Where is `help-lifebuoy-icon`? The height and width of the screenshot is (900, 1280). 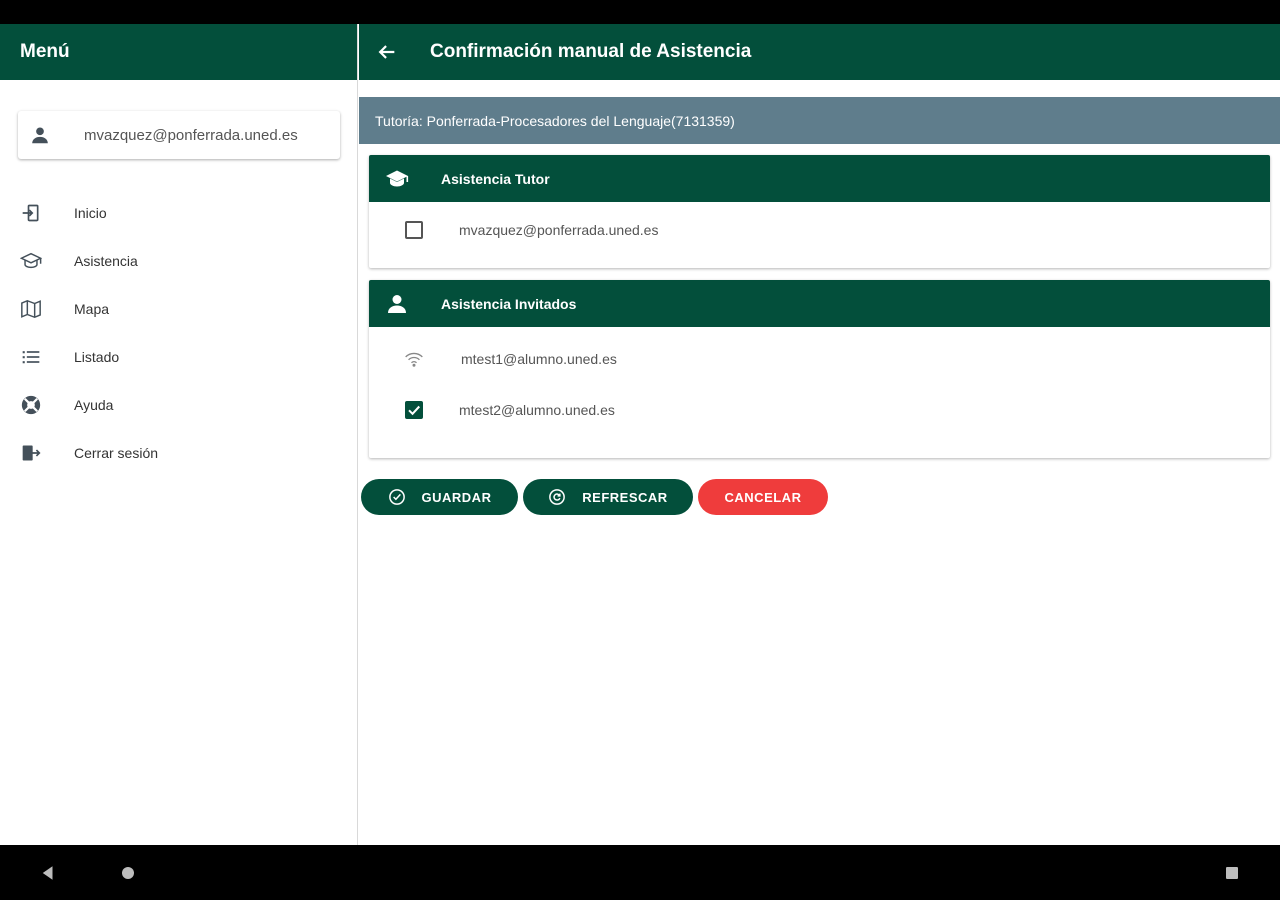 help-lifebuoy-icon is located at coordinates (31, 405).